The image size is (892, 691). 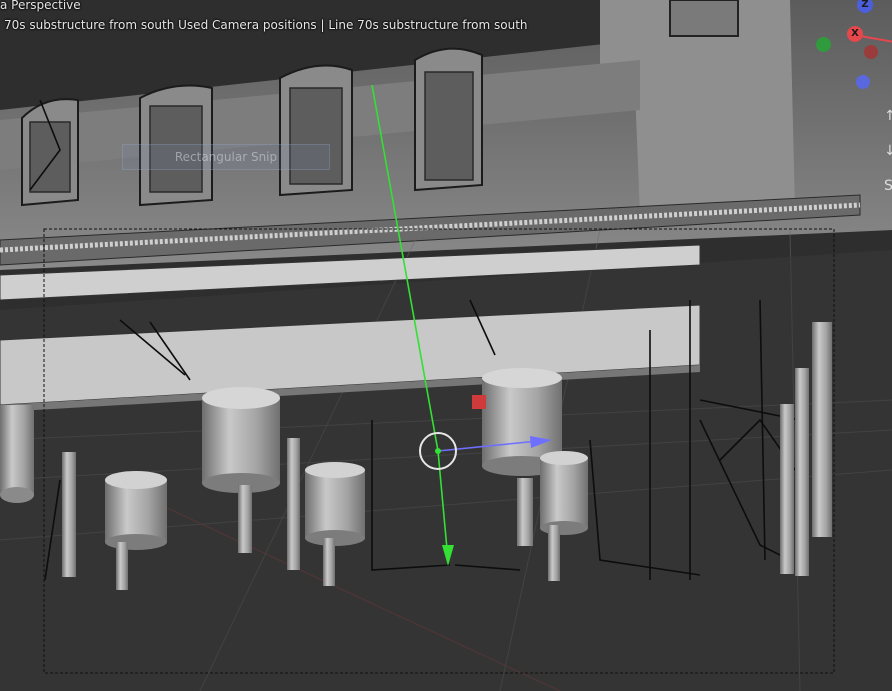 What do you see at coordinates (226, 157) in the screenshot?
I see `rectangular-snip-overlay: Rectangular Snip` at bounding box center [226, 157].